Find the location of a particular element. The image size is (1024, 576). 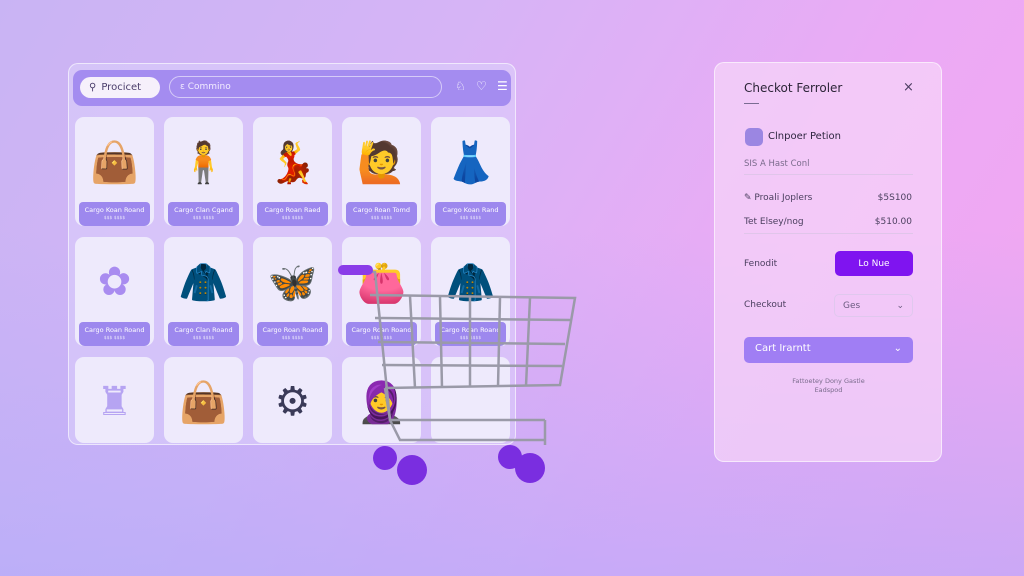

product-subtitle: SIS A Hast Conl is located at coordinates (777, 164).